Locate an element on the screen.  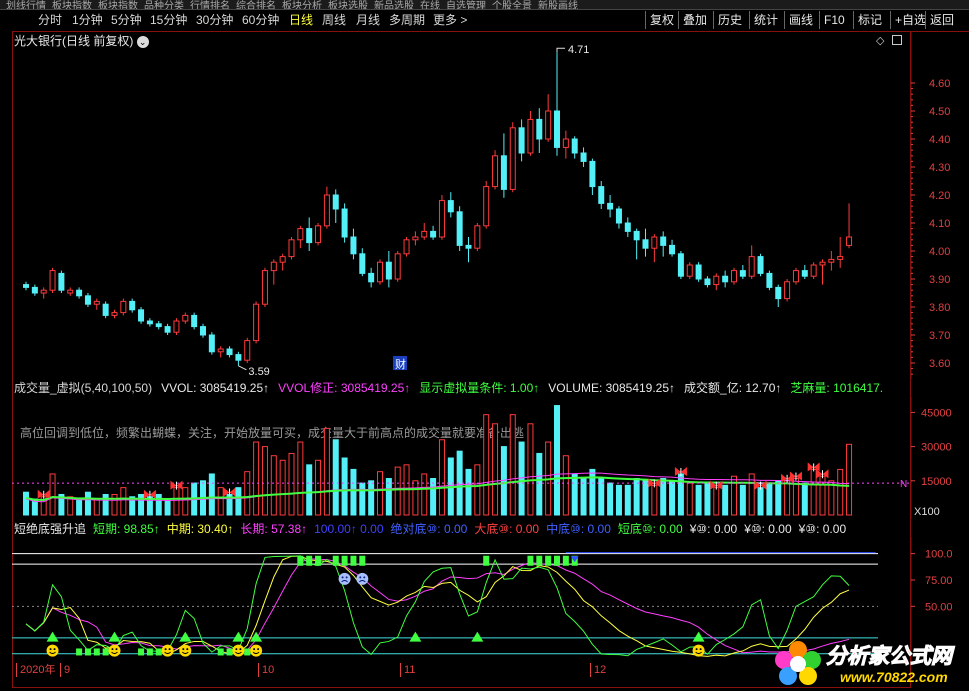
period-2: 1分钟 is located at coordinates (87, 20).